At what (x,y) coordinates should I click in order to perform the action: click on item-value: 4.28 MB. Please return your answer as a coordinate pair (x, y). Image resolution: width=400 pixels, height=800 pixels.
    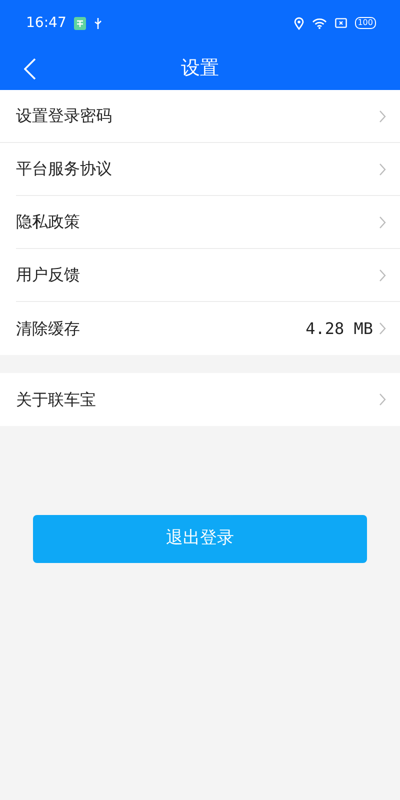
    Looking at the image, I should click on (339, 329).